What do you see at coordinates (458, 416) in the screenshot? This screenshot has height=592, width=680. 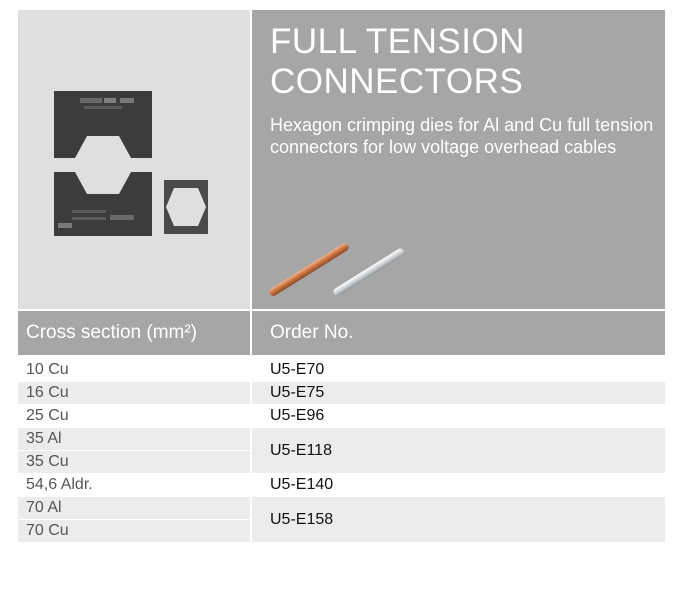 I see `table-cell-order: U5-E96` at bounding box center [458, 416].